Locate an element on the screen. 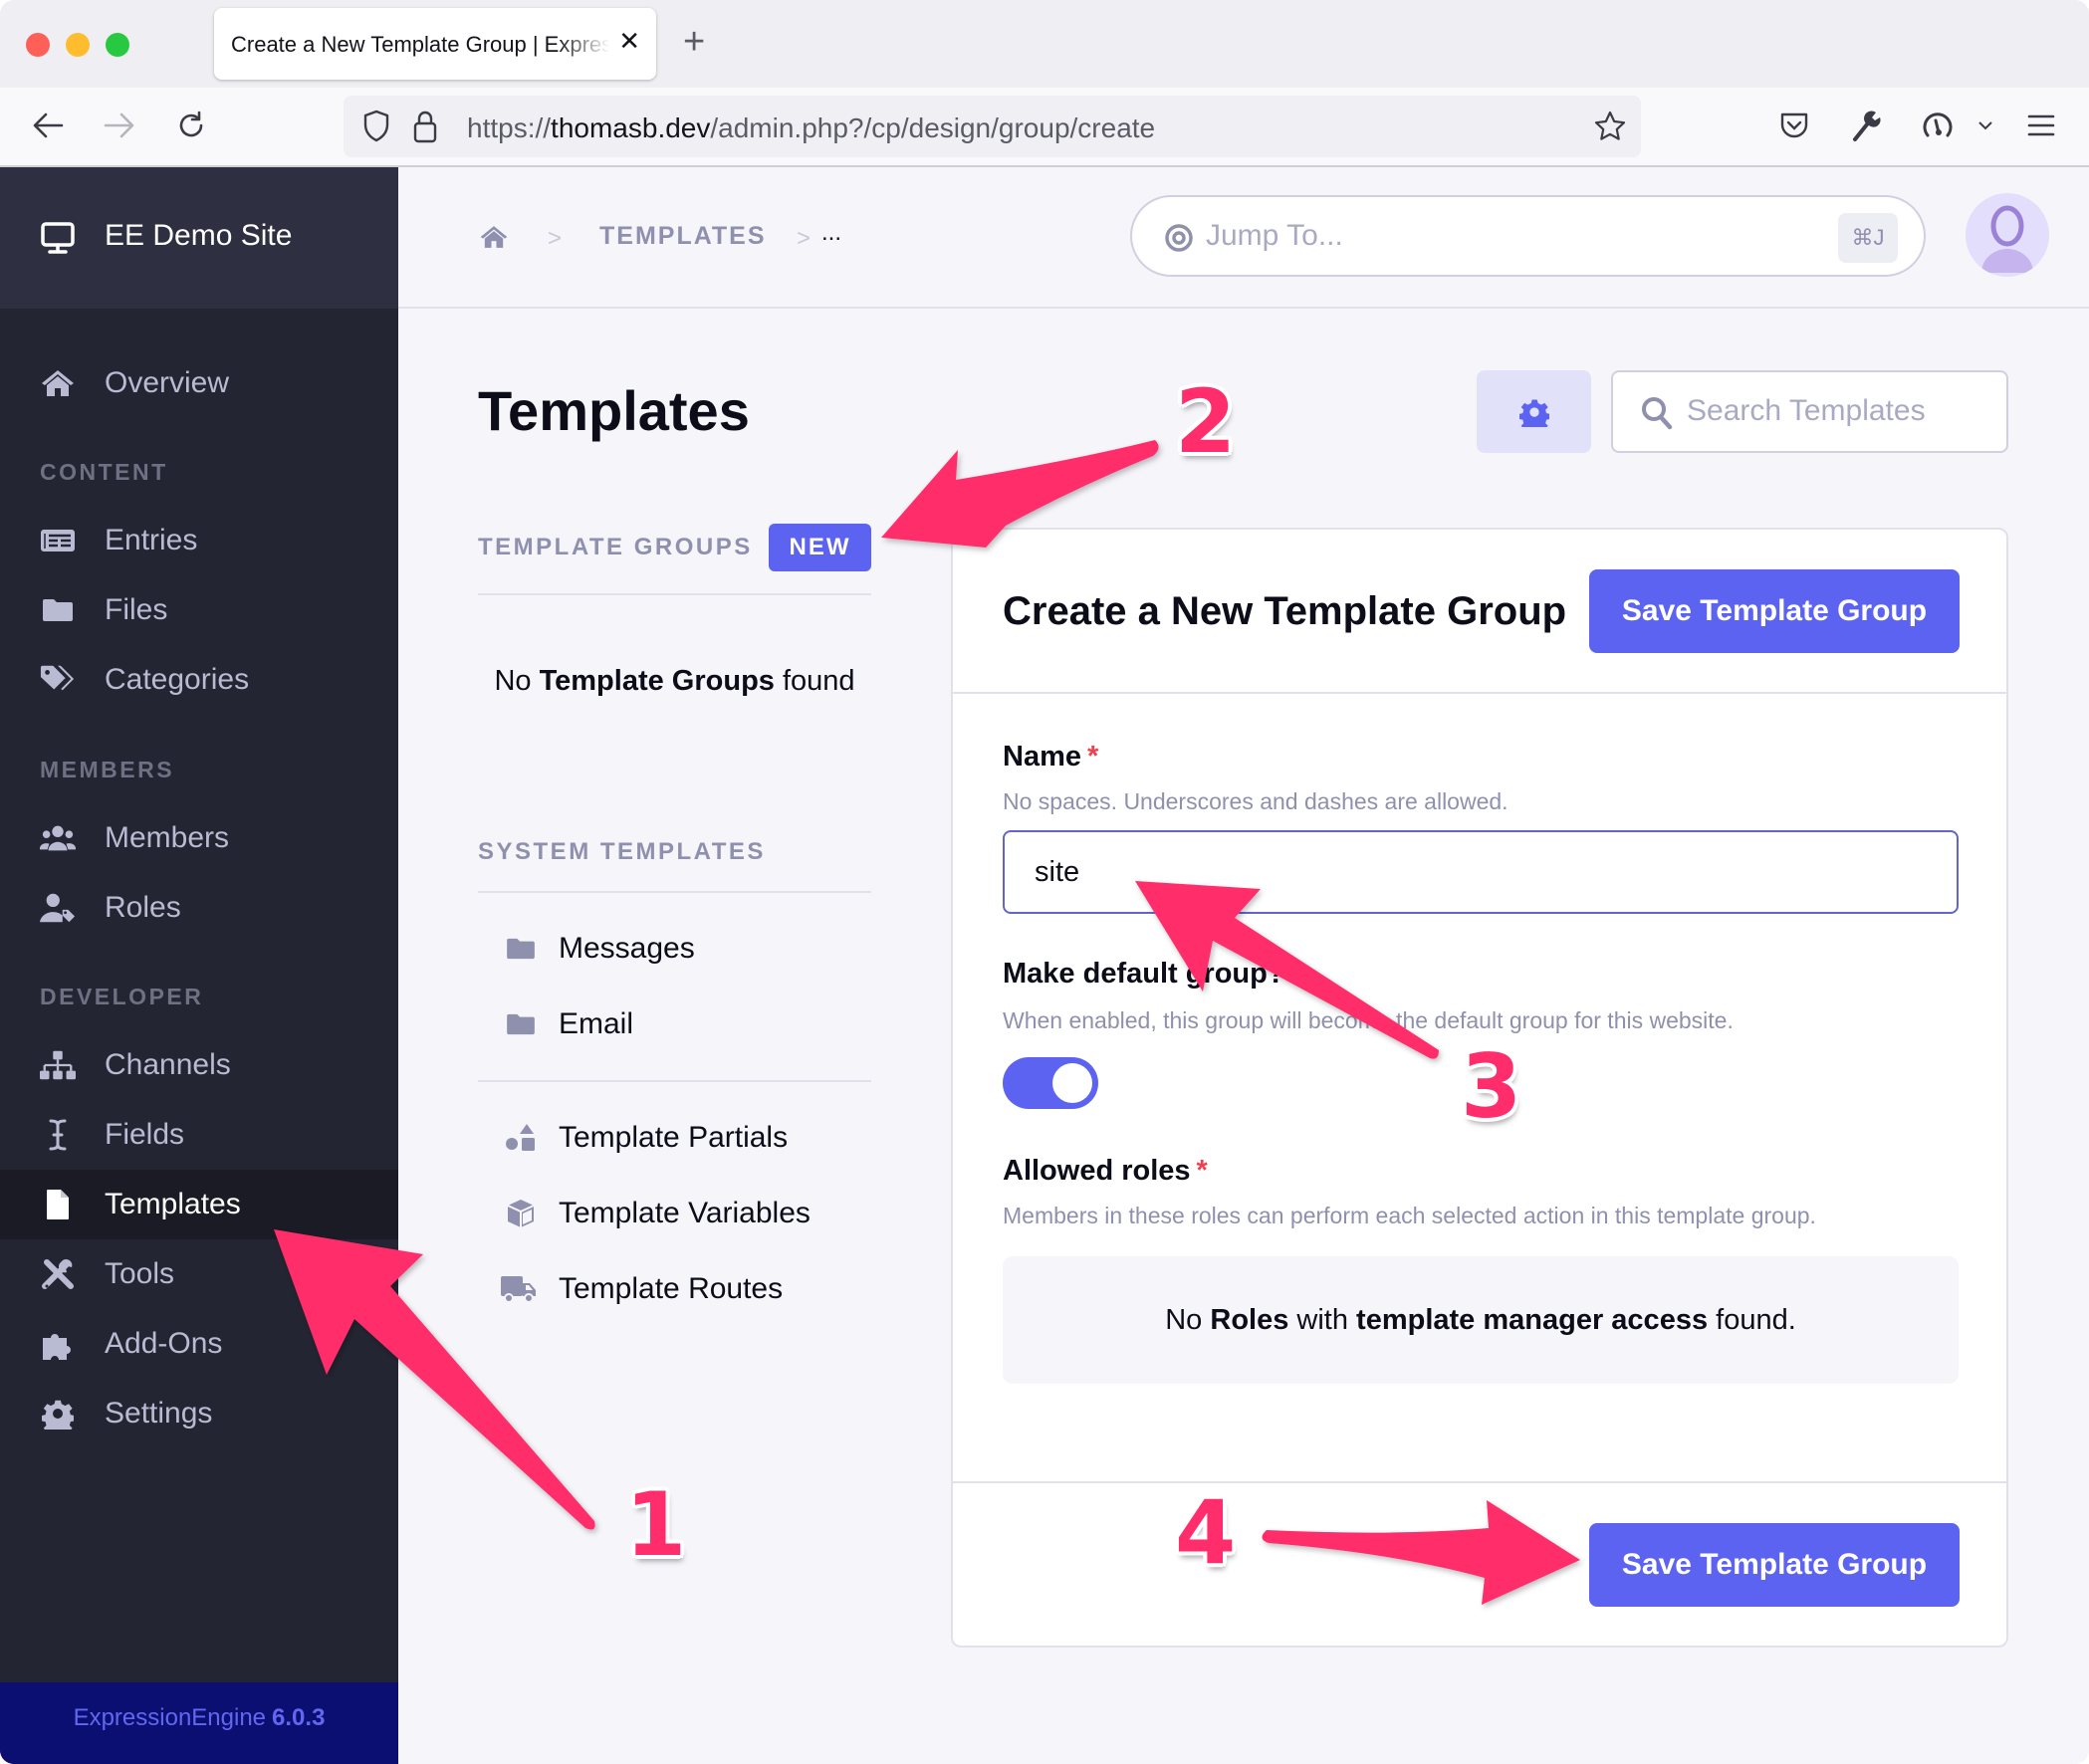 The image size is (2089, 1764). name-label: Name * is located at coordinates (1050, 757).